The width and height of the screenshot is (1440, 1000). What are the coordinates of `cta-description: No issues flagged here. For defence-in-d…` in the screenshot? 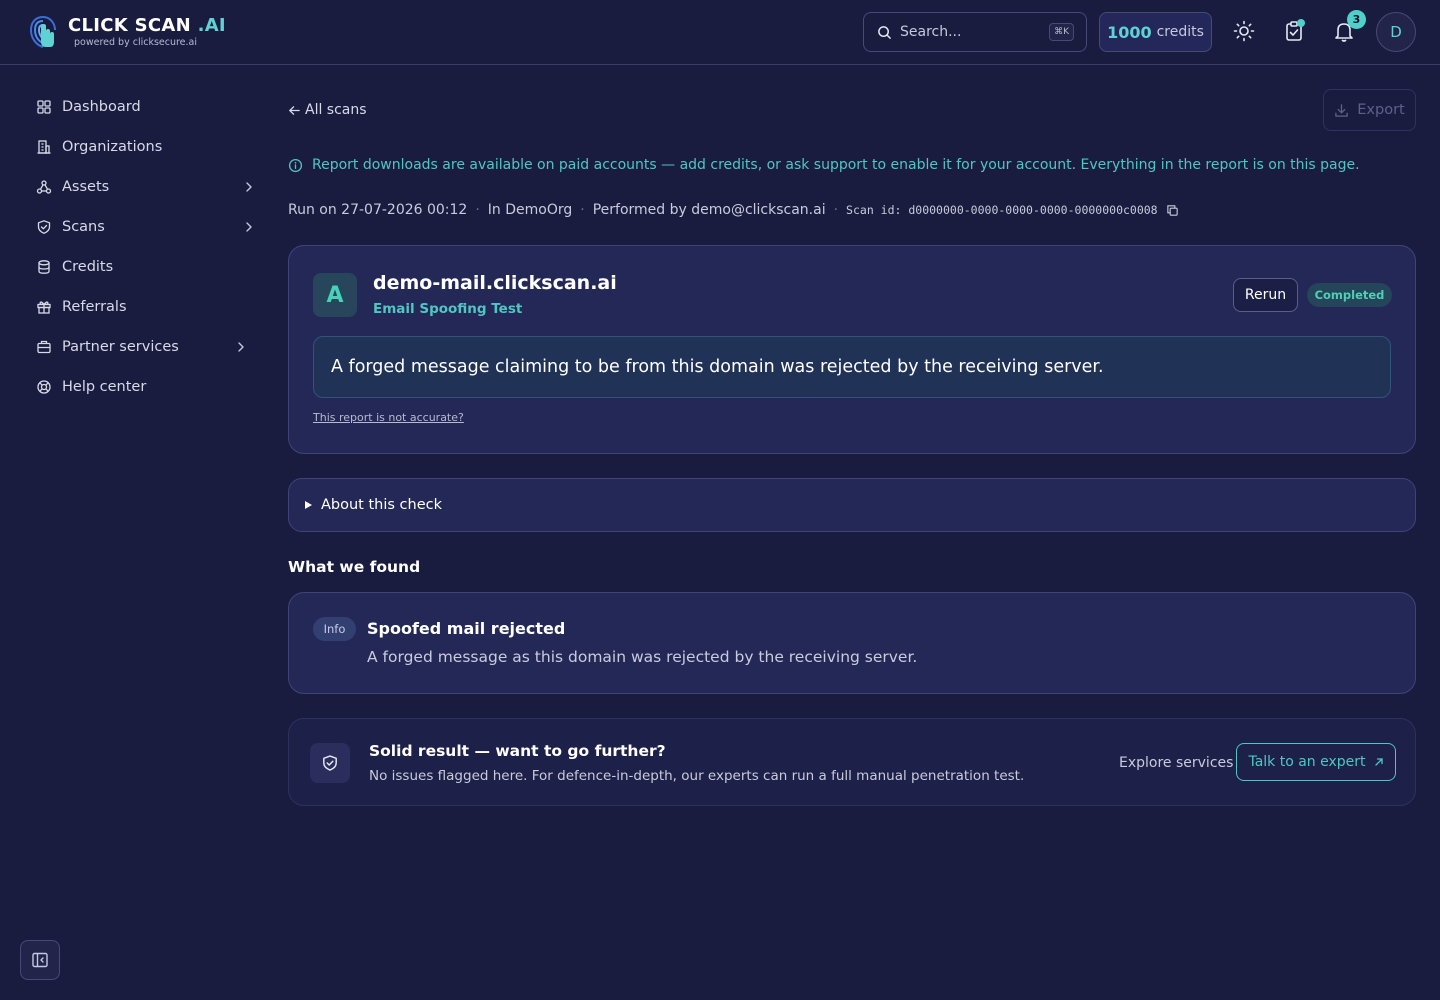 It's located at (697, 776).